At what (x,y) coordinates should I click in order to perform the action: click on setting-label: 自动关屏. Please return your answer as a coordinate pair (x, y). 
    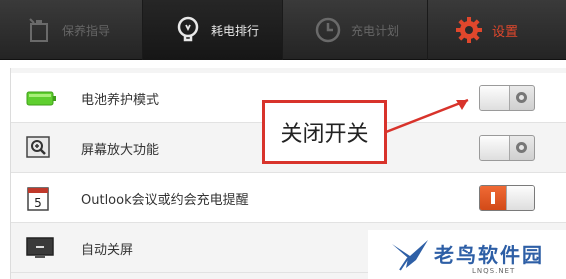
    Looking at the image, I should click on (107, 250).